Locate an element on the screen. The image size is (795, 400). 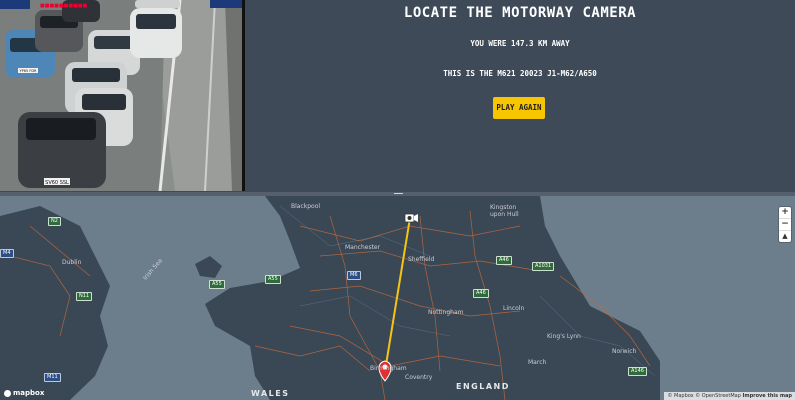
camera-feed: SV60 SSL YP65 FDR ■■■■■■■■■■ is located at coordinates (122, 95).